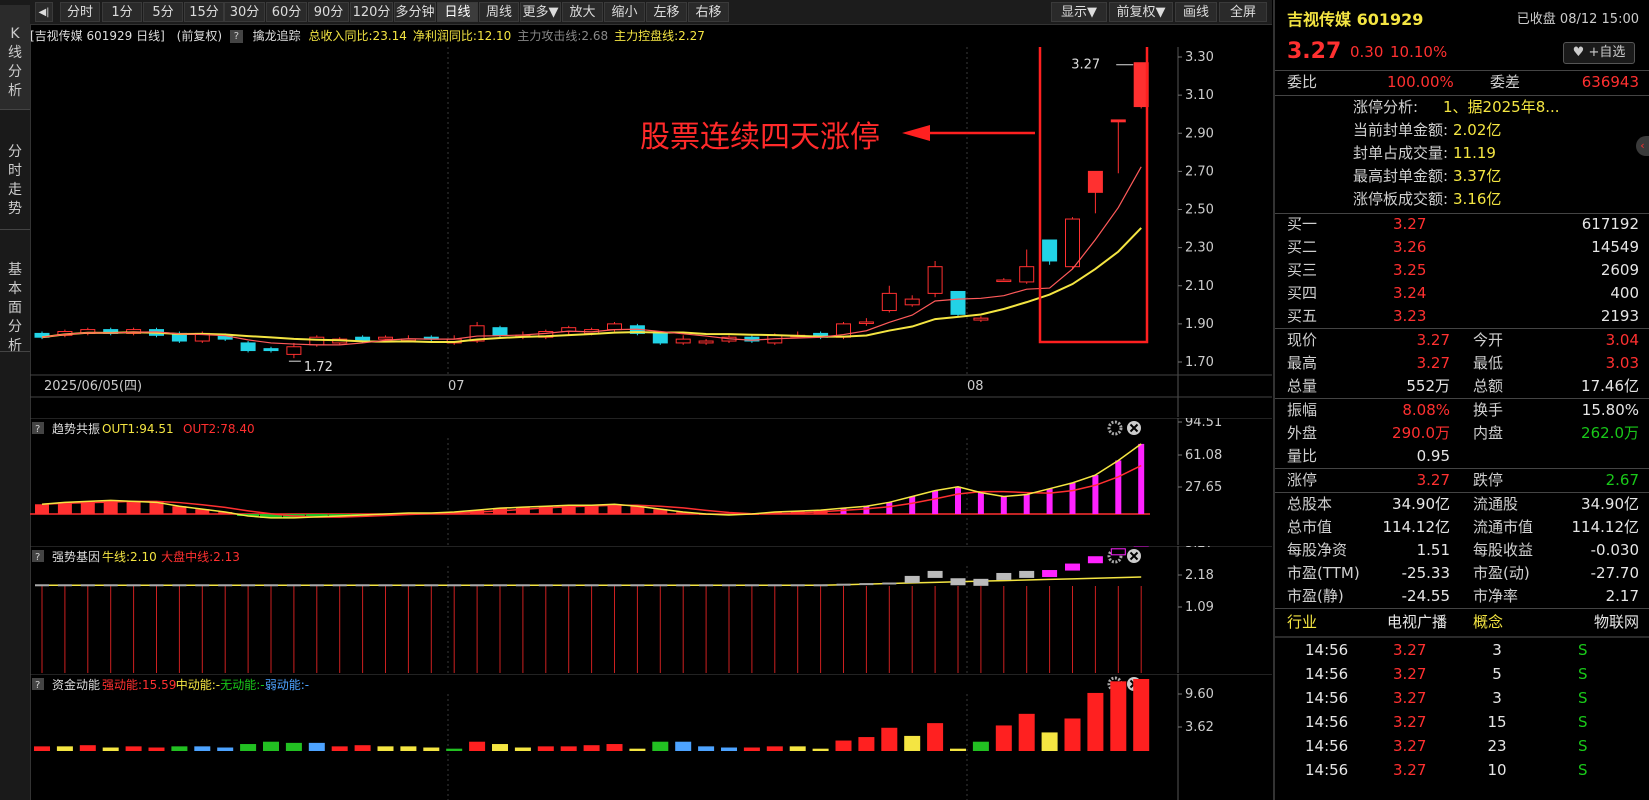 This screenshot has height=800, width=1649. Describe the element at coordinates (1199, 57) in the screenshot. I see `y-axis-label: 3.30` at that location.